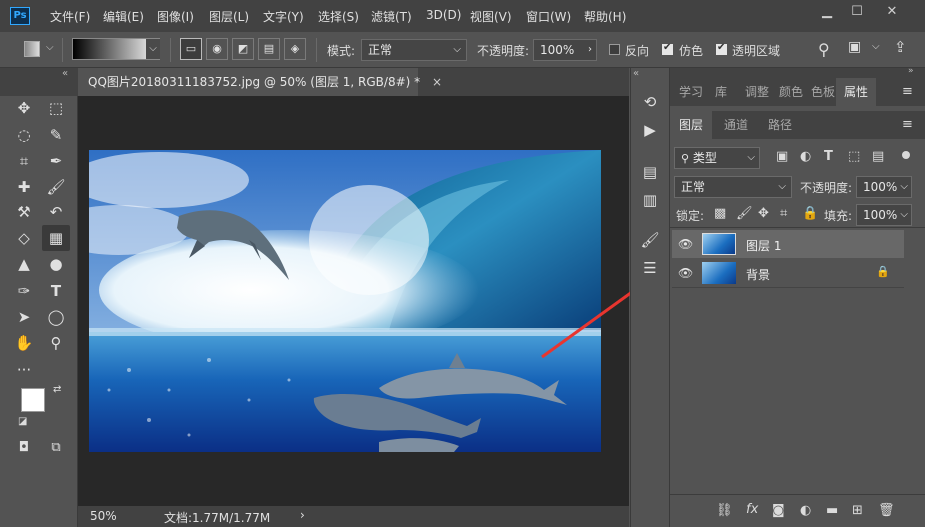 Image resolution: width=925 pixels, height=527 pixels. What do you see at coordinates (103, 516) in the screenshot?
I see `zoom-level: 50%` at bounding box center [103, 516].